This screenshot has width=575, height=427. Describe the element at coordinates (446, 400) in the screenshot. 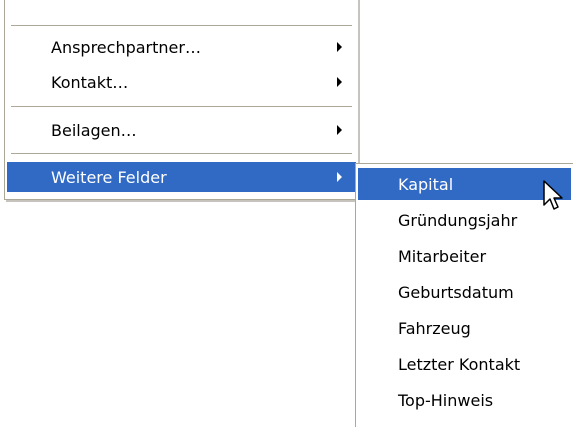

I see `submenu-item-label: Top-Hinweis` at that location.